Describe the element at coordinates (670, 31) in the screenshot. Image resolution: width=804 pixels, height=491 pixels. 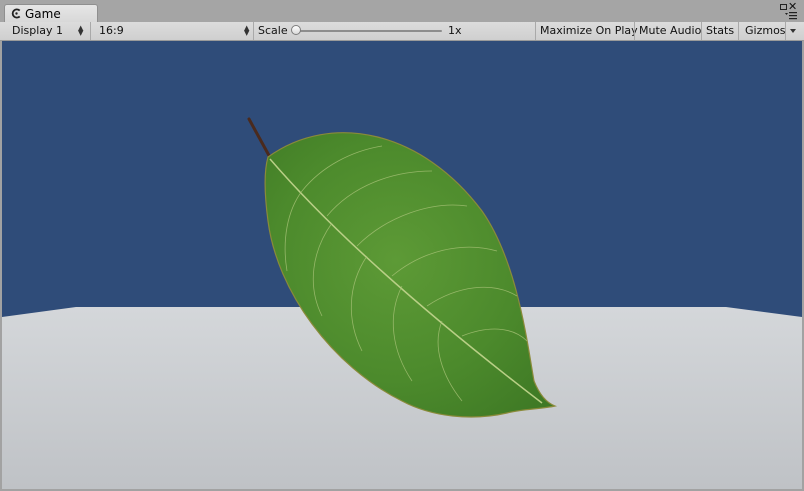
I see `mute-audio-button: Mute Audio` at that location.